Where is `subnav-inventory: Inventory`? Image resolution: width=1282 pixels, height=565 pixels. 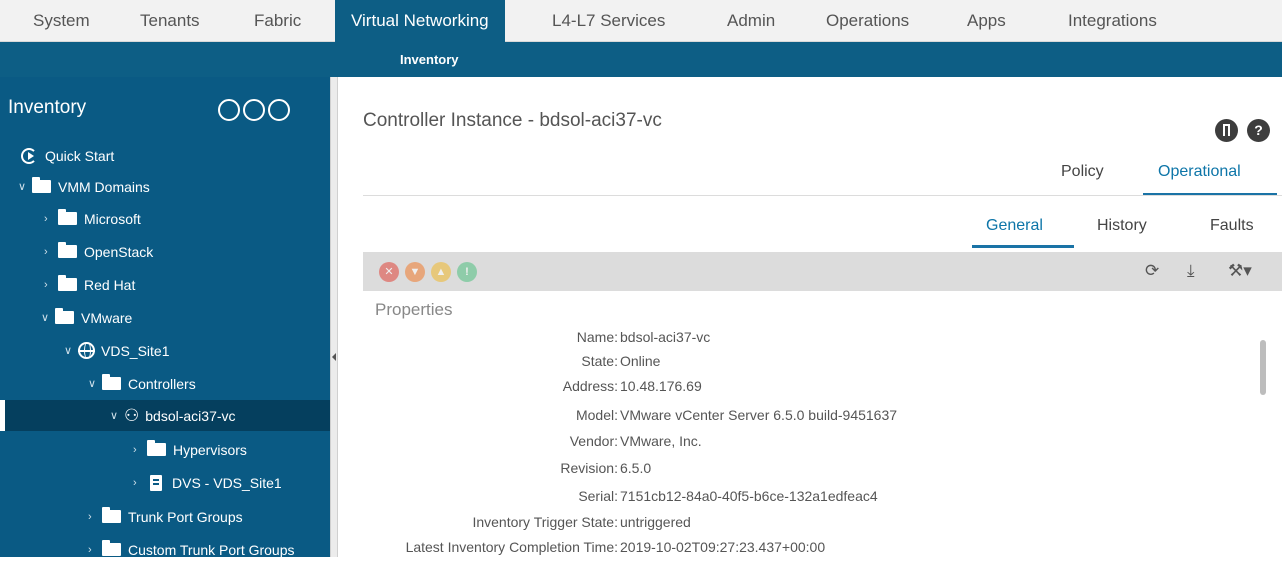 subnav-inventory: Inventory is located at coordinates (429, 59).